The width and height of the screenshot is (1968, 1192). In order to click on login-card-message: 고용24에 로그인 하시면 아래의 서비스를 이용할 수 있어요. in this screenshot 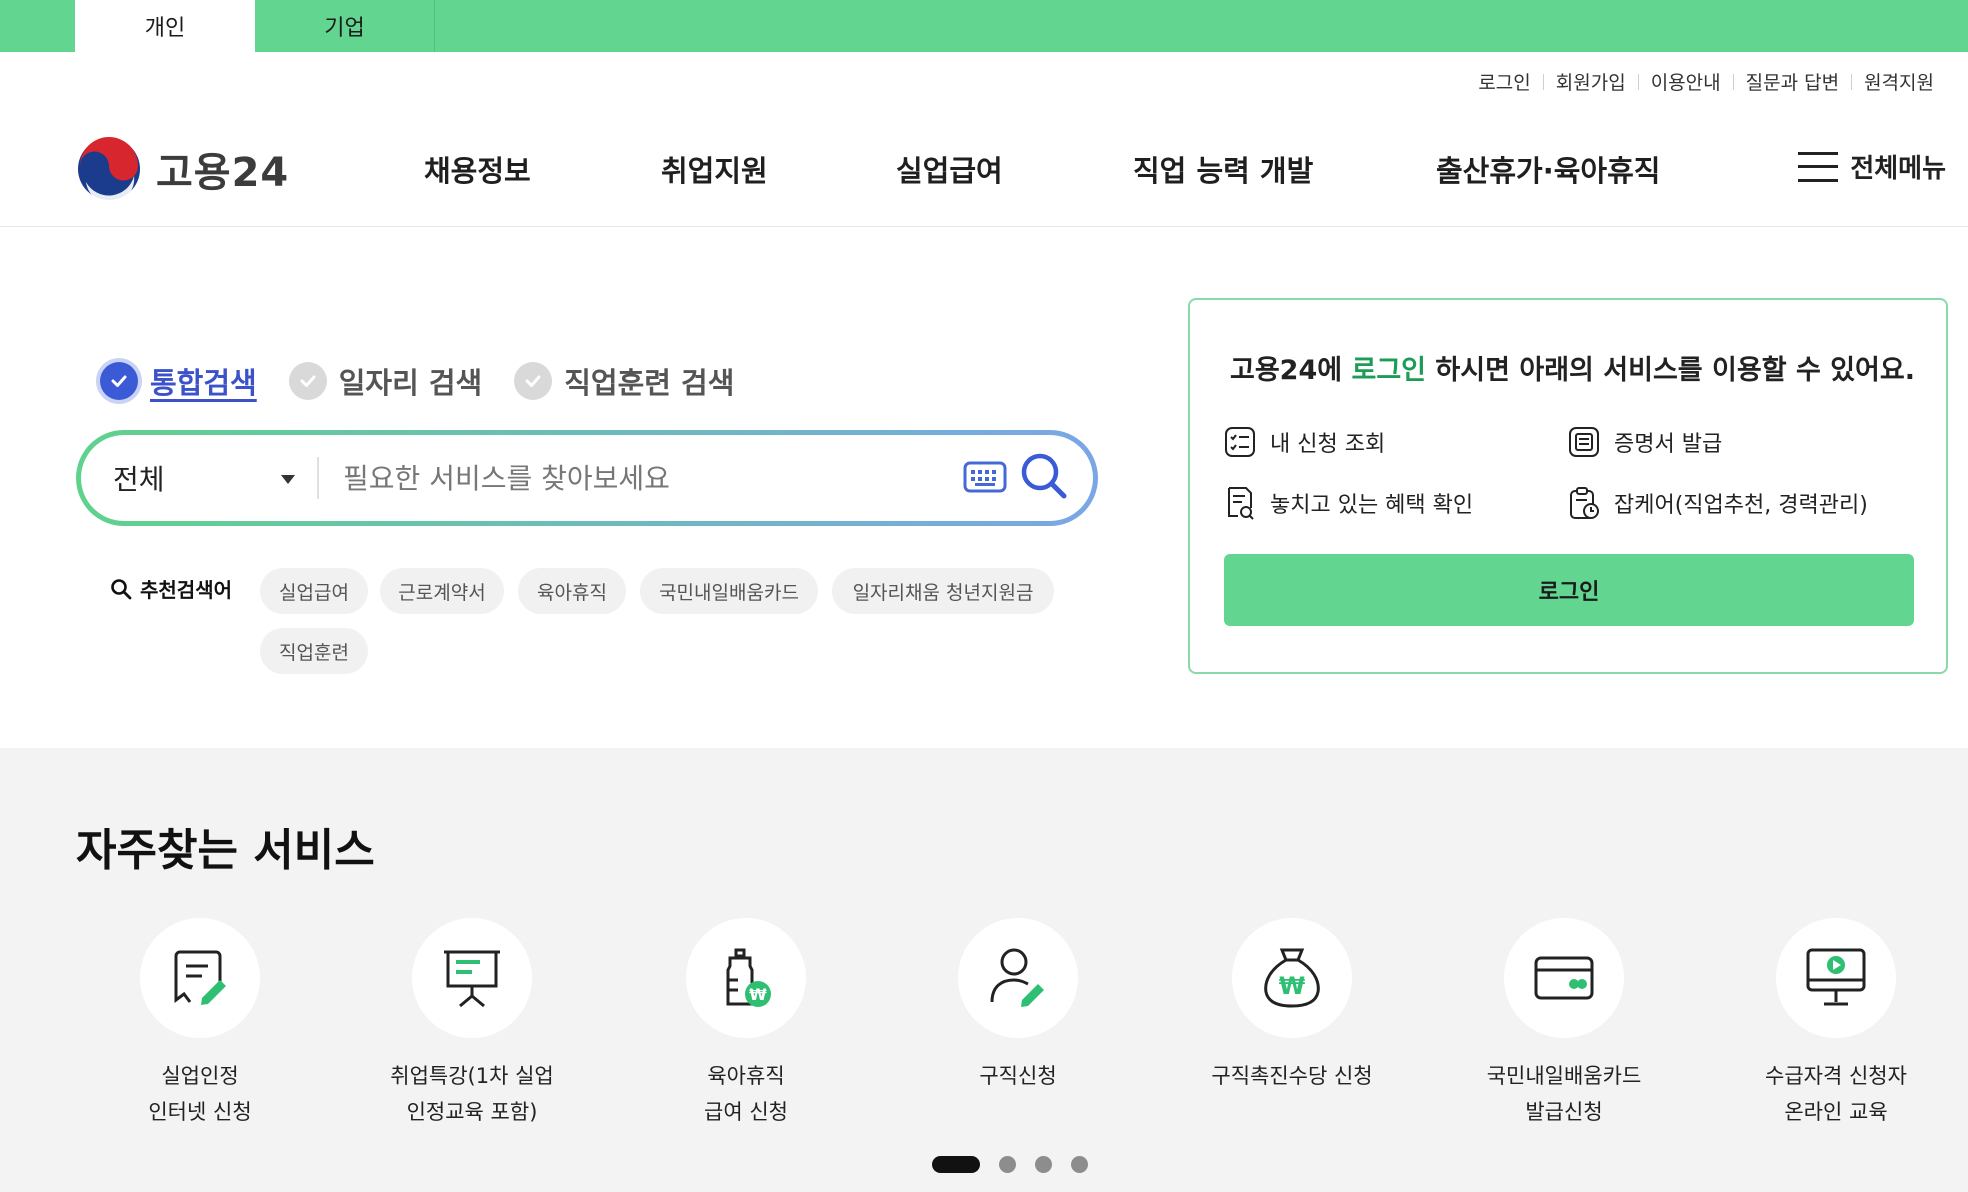, I will do `click(1572, 370)`.